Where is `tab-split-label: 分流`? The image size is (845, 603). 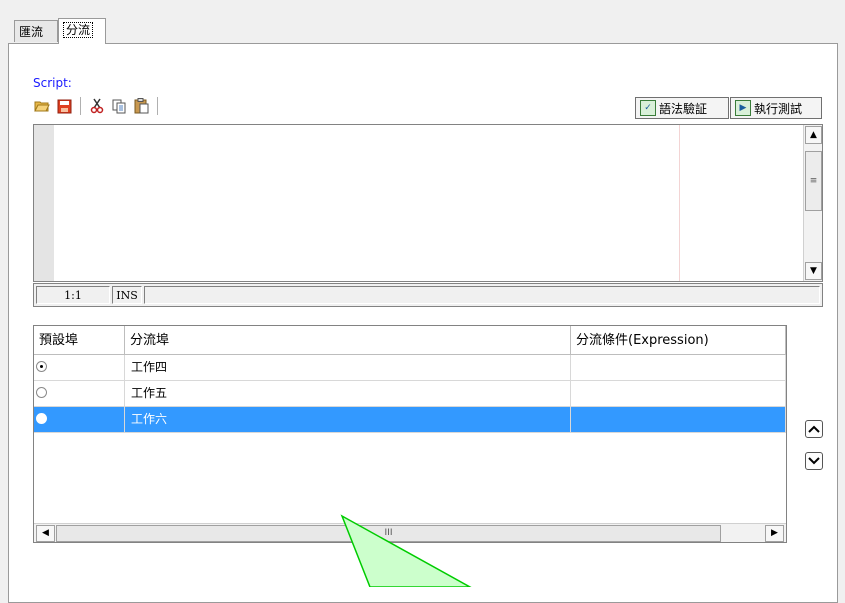
tab-split-label: 分流 is located at coordinates (78, 30).